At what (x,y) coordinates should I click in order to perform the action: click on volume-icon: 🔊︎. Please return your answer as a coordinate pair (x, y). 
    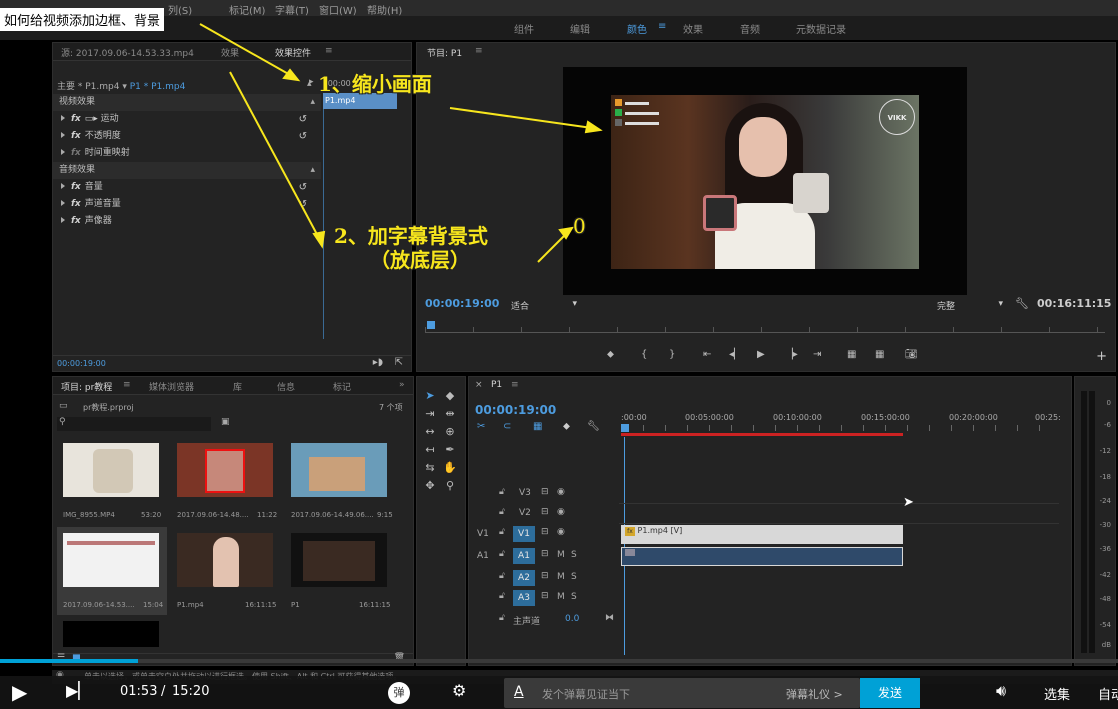
    Looking at the image, I should click on (1001, 691).